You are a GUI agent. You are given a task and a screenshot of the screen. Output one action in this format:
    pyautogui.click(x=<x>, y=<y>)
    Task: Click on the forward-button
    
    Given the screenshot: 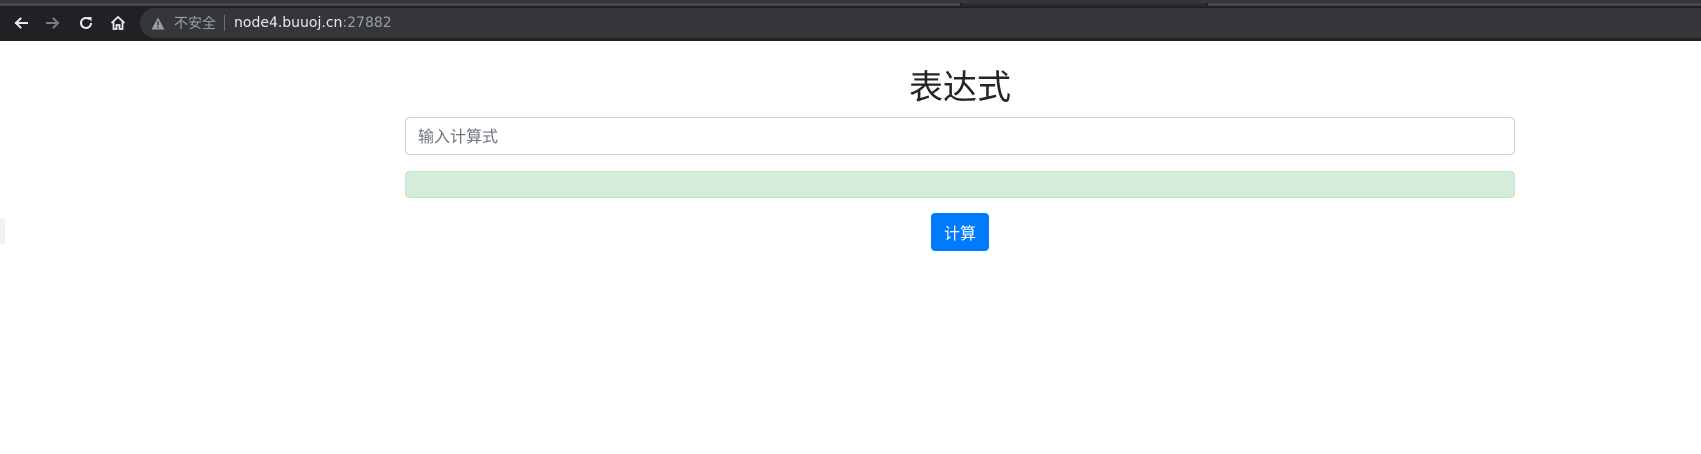 What is the action you would take?
    pyautogui.click(x=53, y=23)
    